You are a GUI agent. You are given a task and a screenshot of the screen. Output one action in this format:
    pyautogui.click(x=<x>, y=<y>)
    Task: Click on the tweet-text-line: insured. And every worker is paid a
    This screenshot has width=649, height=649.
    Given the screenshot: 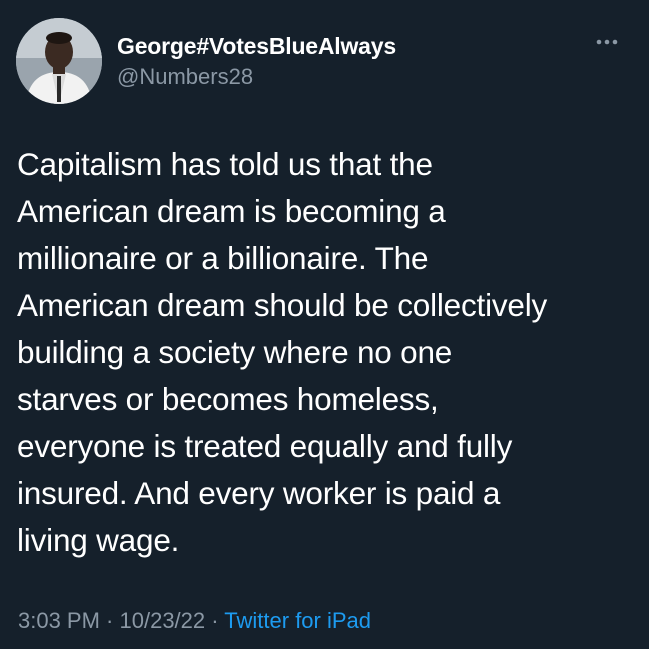 What is the action you would take?
    pyautogui.click(x=259, y=493)
    